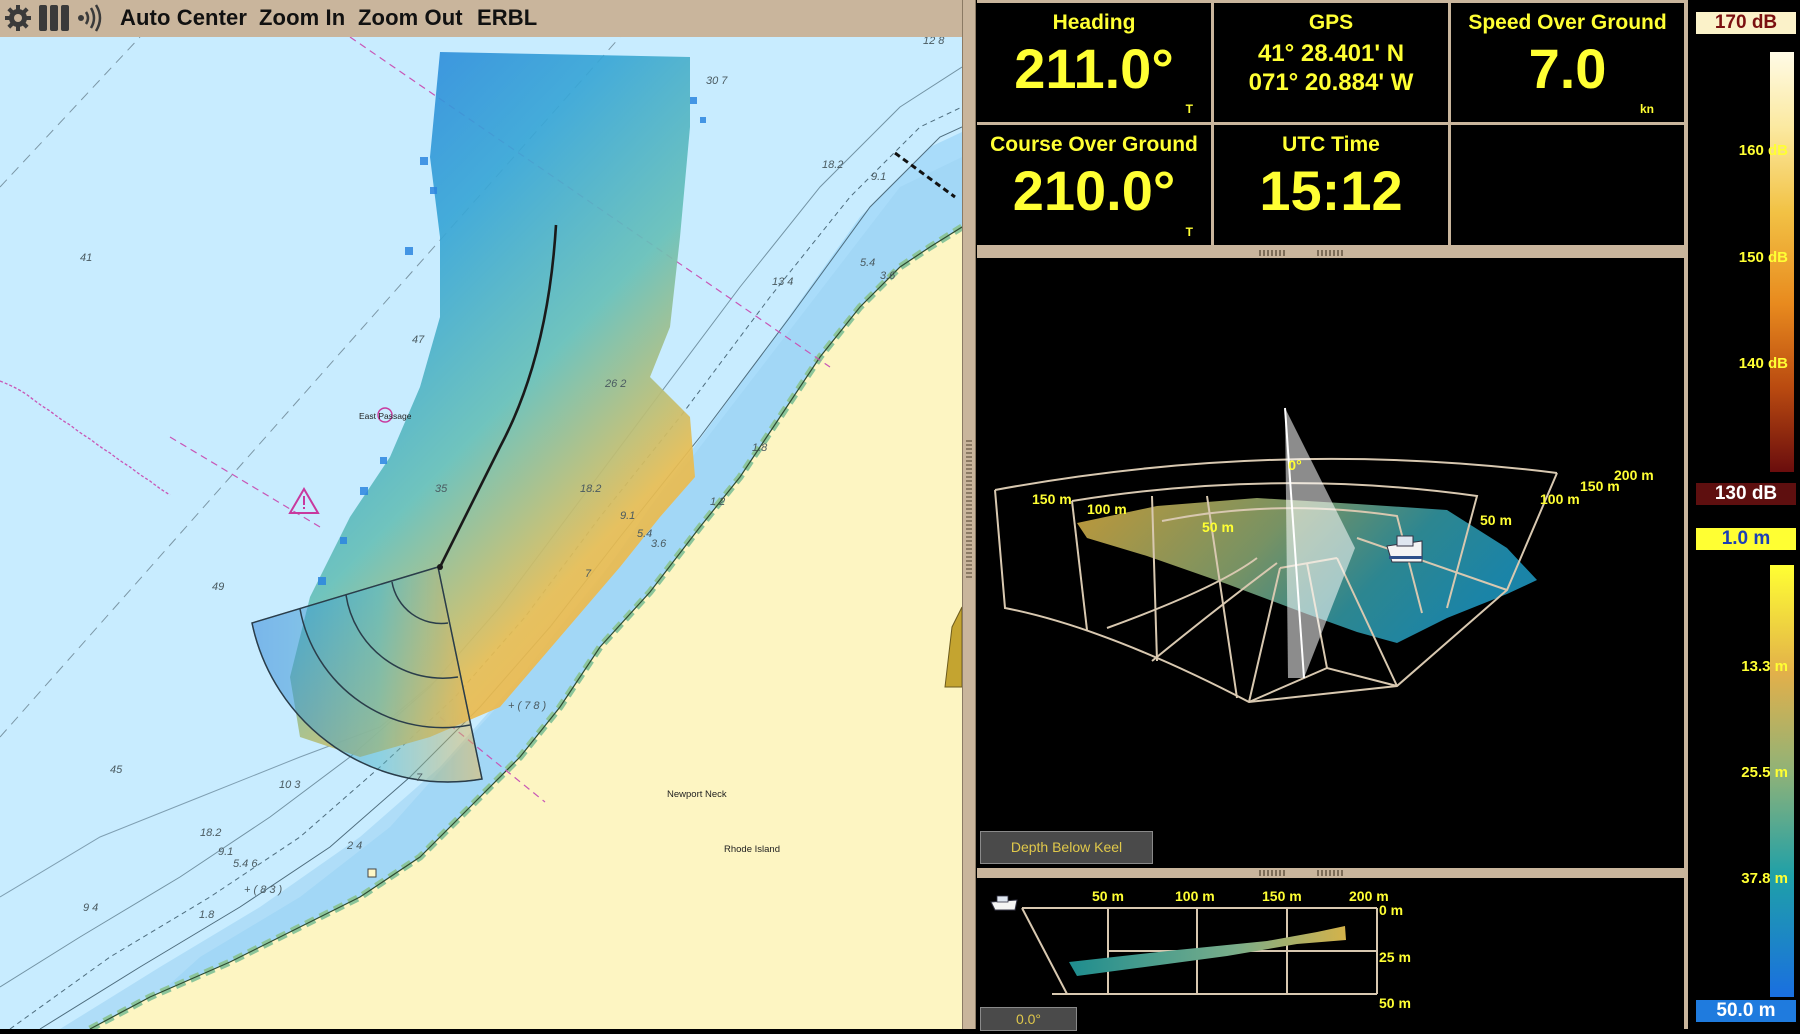  Describe the element at coordinates (1331, 82) in the screenshot. I see `gps-longitude: 071° 20.884' W` at that location.